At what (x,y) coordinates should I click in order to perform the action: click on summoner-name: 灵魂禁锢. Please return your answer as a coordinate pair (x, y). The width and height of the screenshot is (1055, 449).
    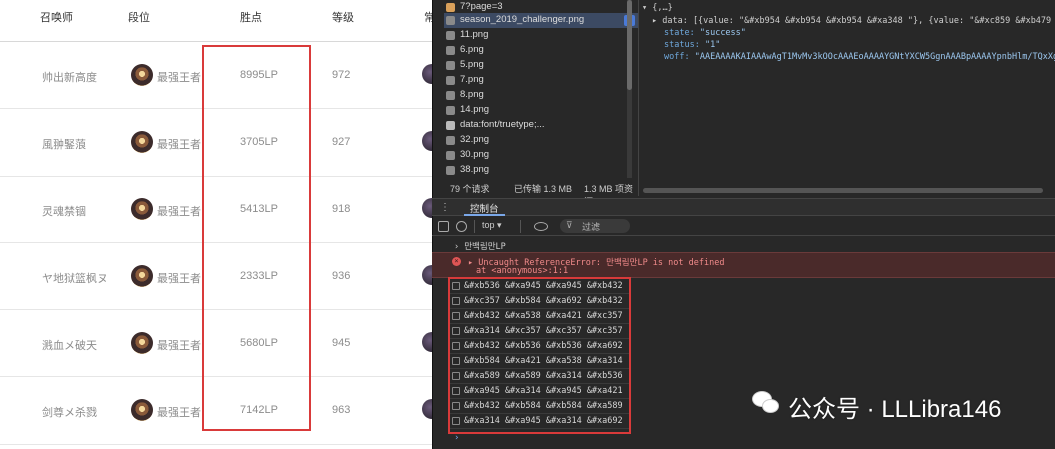
    Looking at the image, I should click on (64, 211).